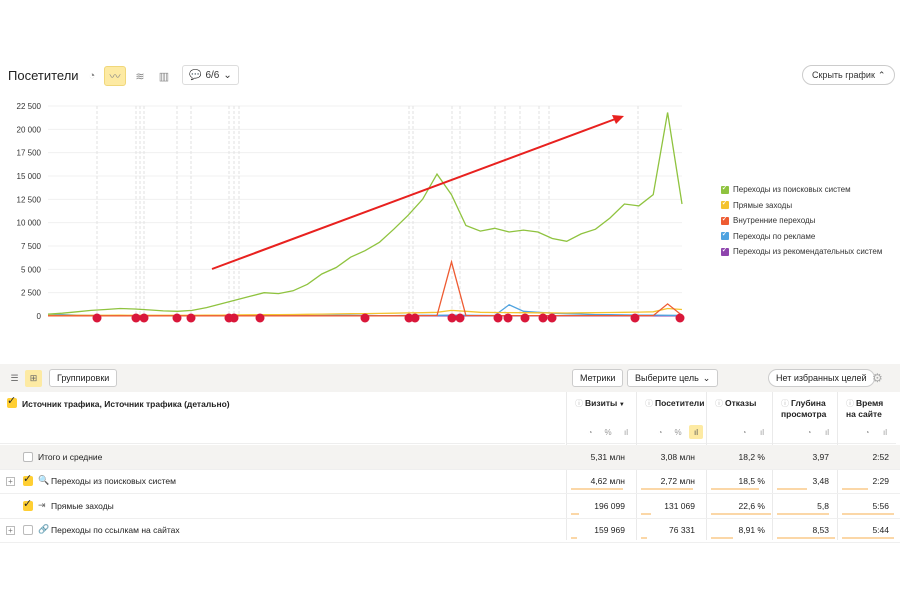 The height and width of the screenshot is (600, 900). Describe the element at coordinates (677, 481) in the screenshot. I see `metric-value: 2,72 млн` at that location.